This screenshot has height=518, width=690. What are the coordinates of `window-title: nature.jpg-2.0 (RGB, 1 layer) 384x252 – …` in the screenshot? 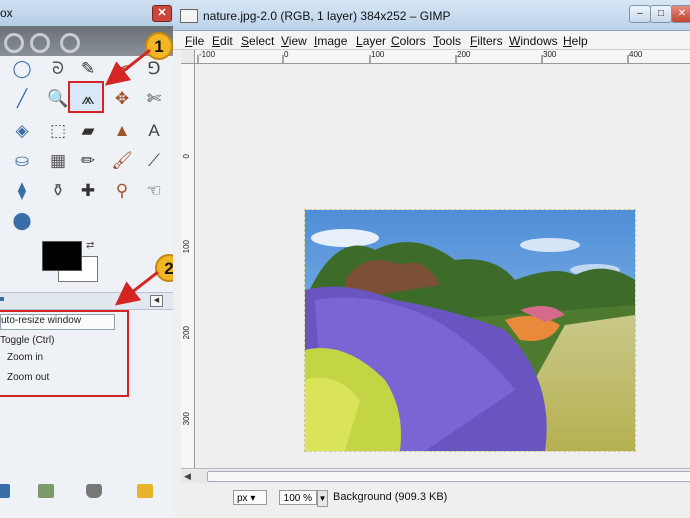 It's located at (327, 16).